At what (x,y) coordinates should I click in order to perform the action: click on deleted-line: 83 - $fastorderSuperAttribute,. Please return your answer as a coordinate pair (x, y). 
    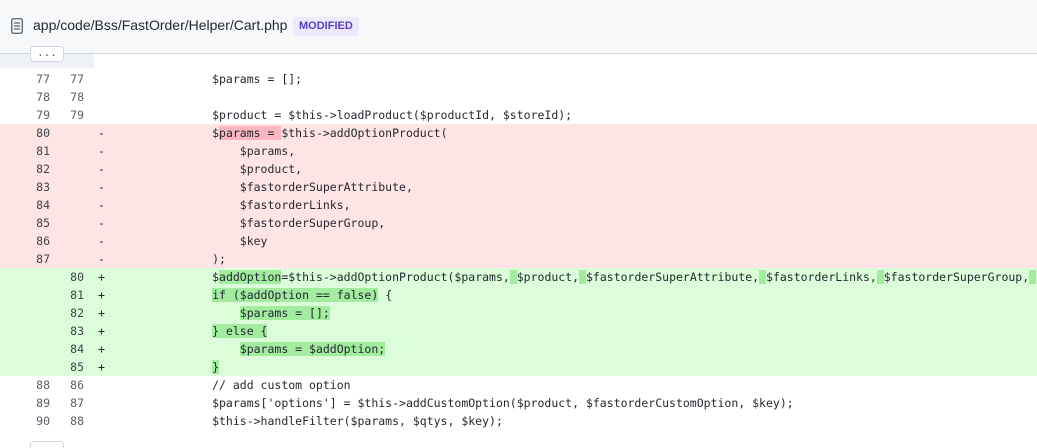
    Looking at the image, I should click on (518, 187).